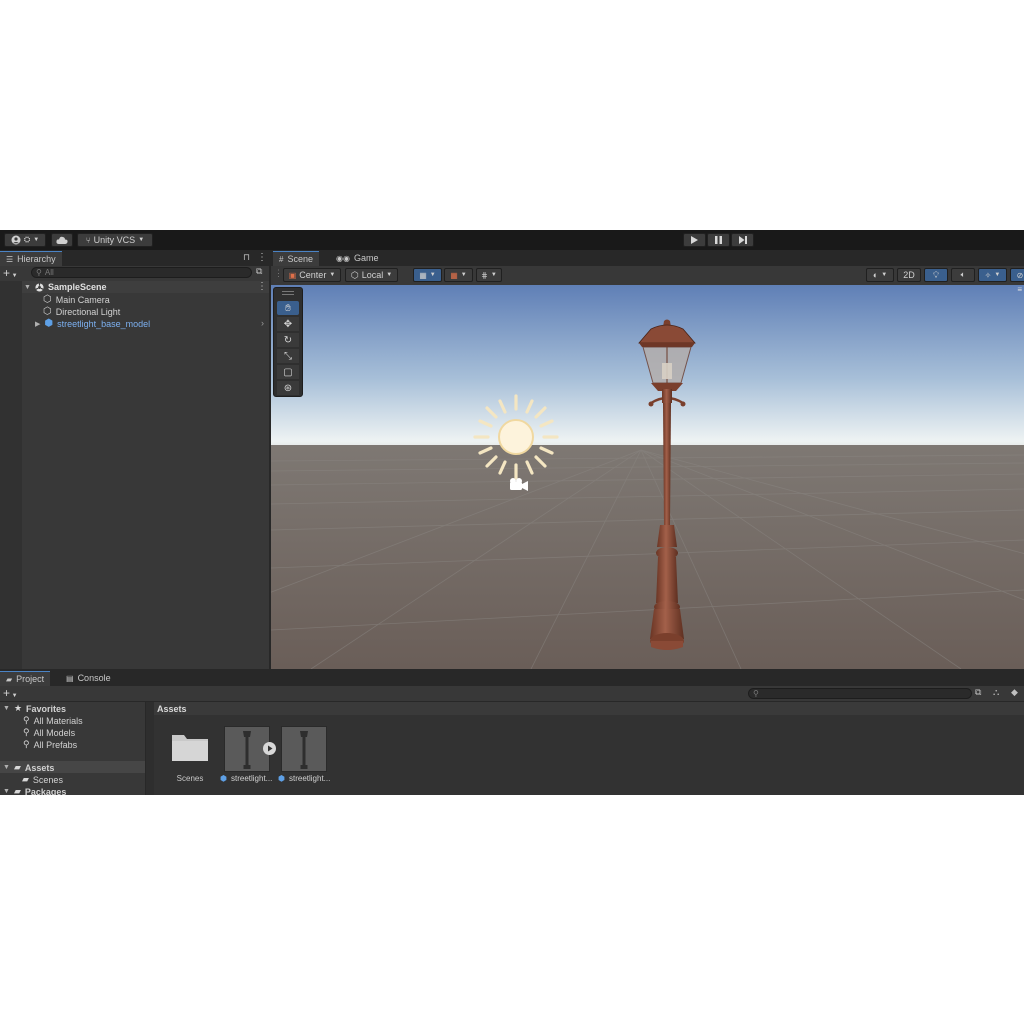 The width and height of the screenshot is (1024, 1024). I want to click on breadcrumb: Assets, so click(172, 709).